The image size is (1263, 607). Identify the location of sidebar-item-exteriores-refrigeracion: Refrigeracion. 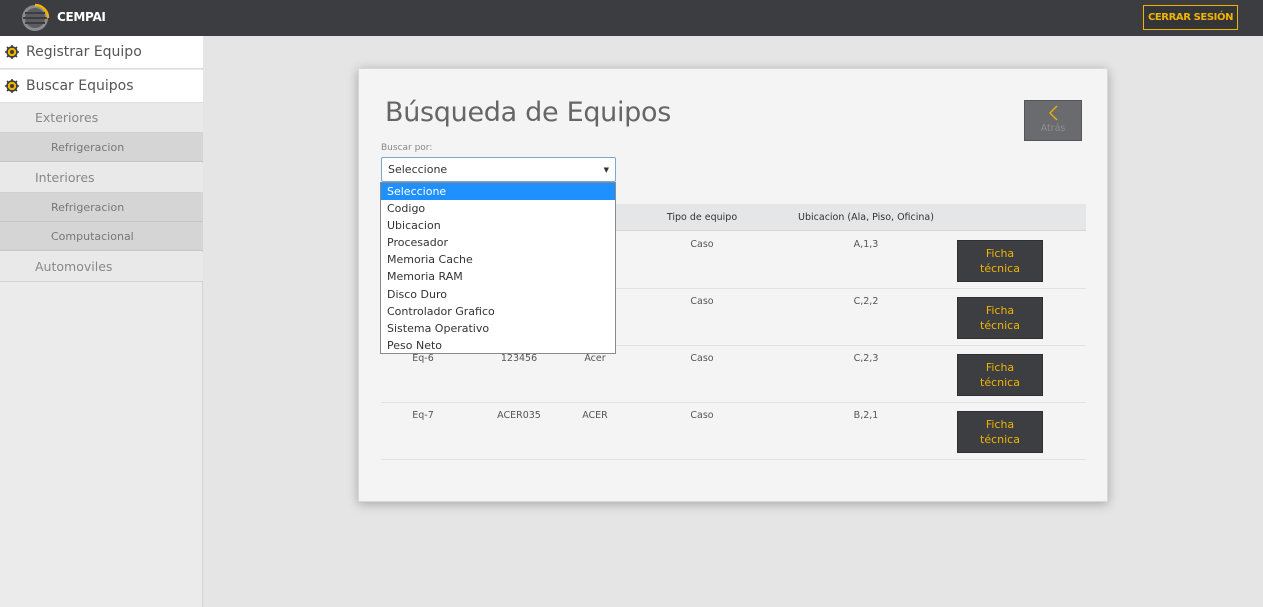
(101, 147).